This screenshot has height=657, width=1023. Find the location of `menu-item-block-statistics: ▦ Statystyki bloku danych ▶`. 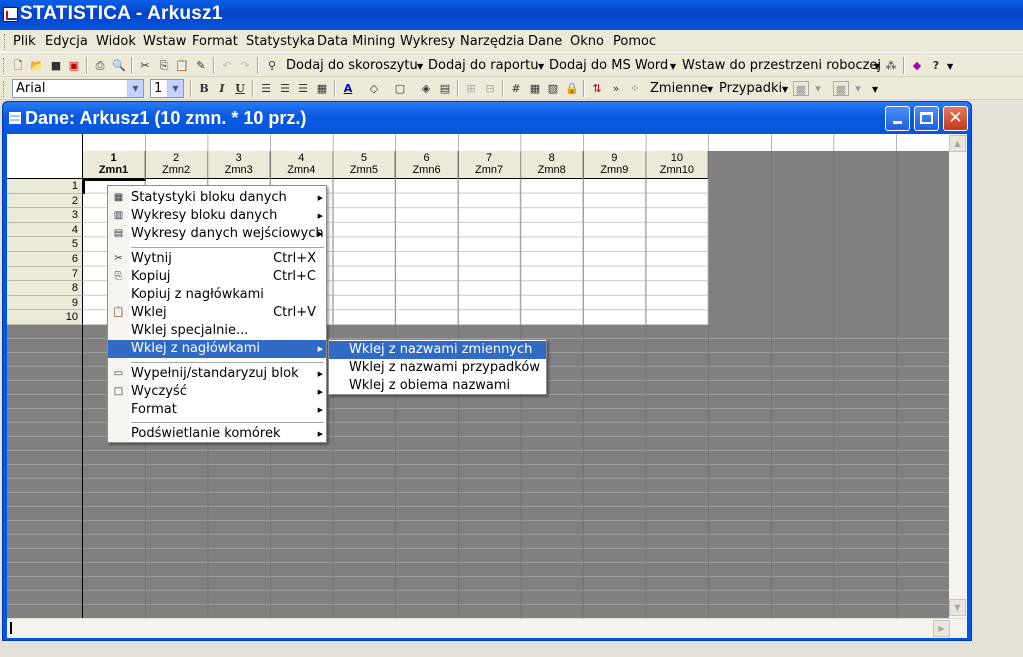

menu-item-block-statistics: ▦ Statystyki bloku danych ▶ is located at coordinates (217, 198).